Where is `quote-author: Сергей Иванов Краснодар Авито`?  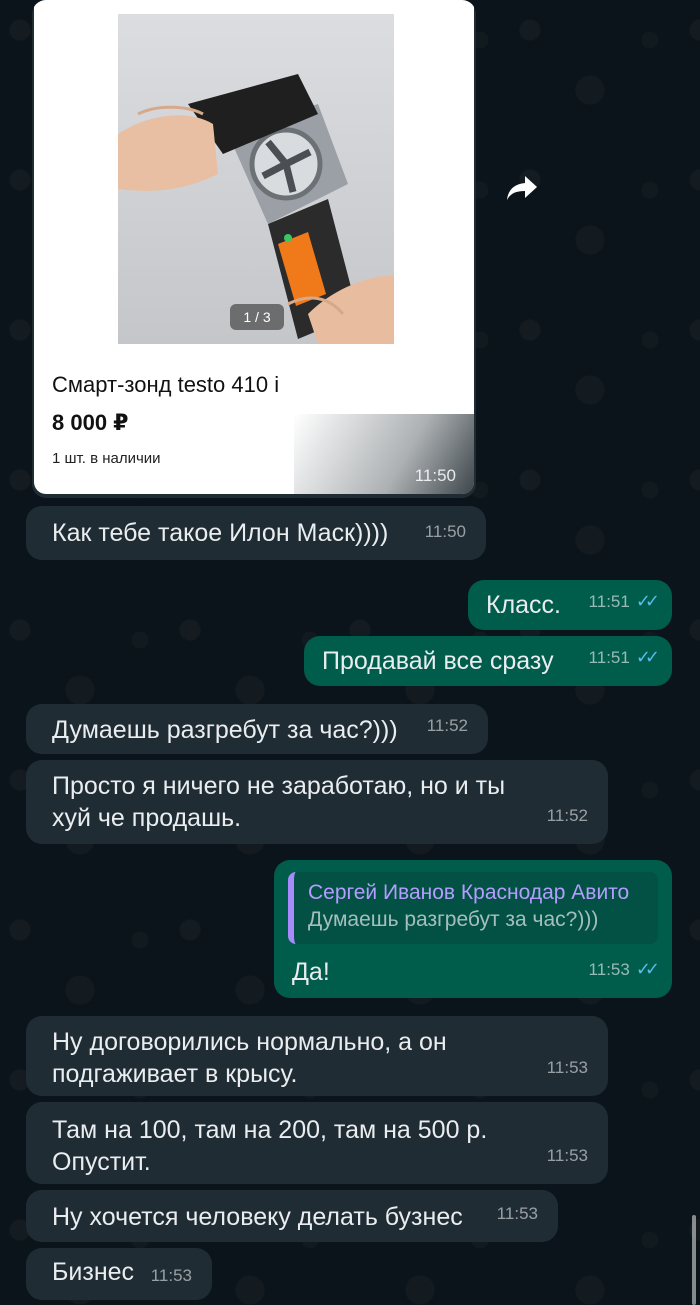
quote-author: Сергей Иванов Краснодар Авито is located at coordinates (469, 892).